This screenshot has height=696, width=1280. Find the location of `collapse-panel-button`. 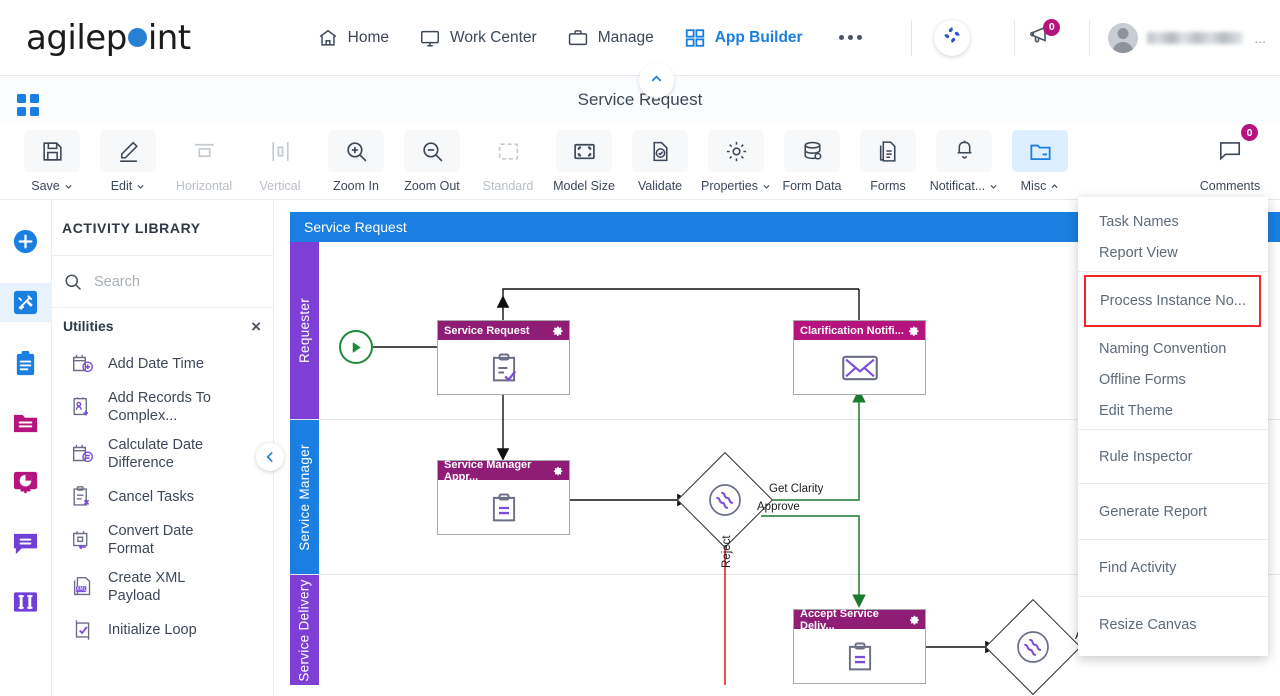

collapse-panel-button is located at coordinates (270, 457).